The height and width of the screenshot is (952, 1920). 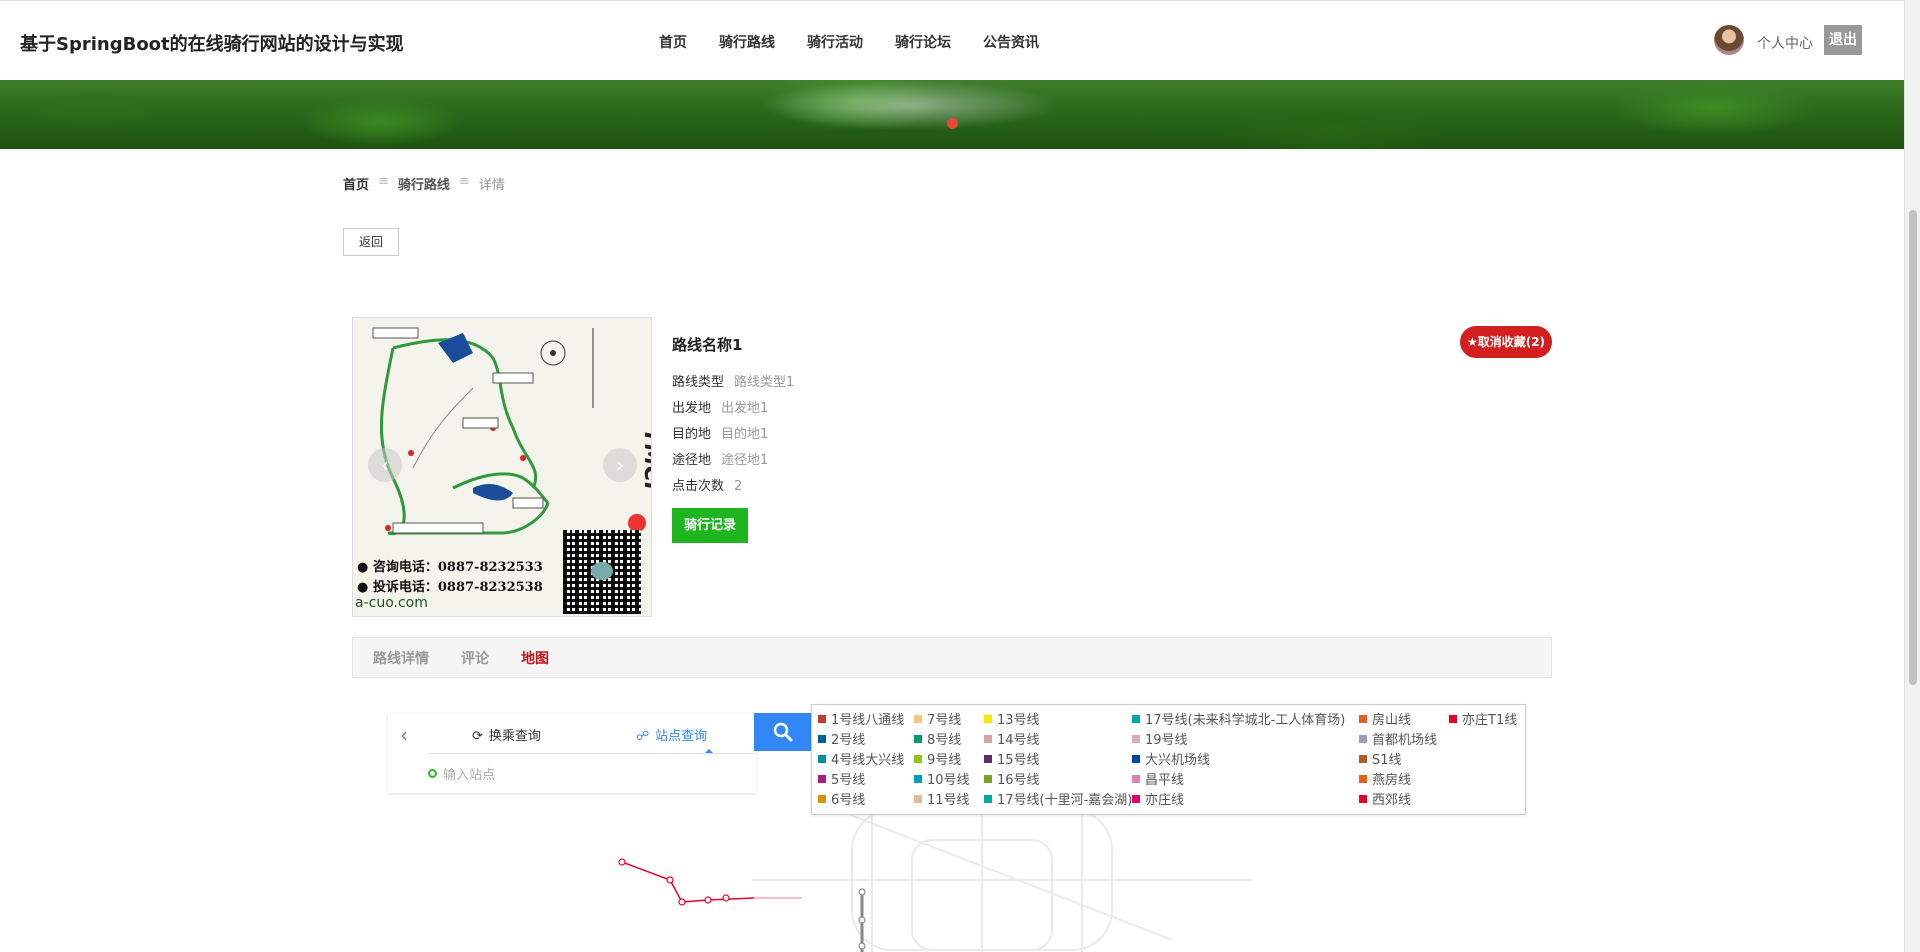 I want to click on station-search-panel: ‹ ⟳ 换乘查询 ☍ 站点查询 输入站点, so click(x=572, y=753).